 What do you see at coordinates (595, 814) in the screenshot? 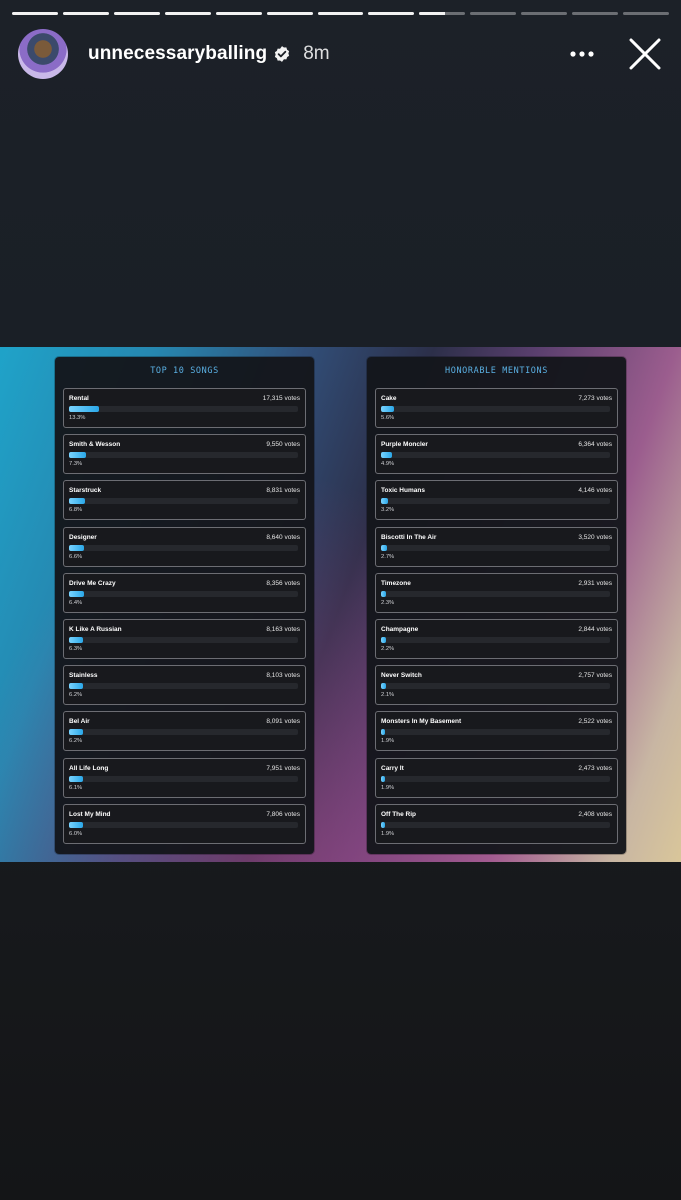
I see `vote-count: 2,408 votes` at bounding box center [595, 814].